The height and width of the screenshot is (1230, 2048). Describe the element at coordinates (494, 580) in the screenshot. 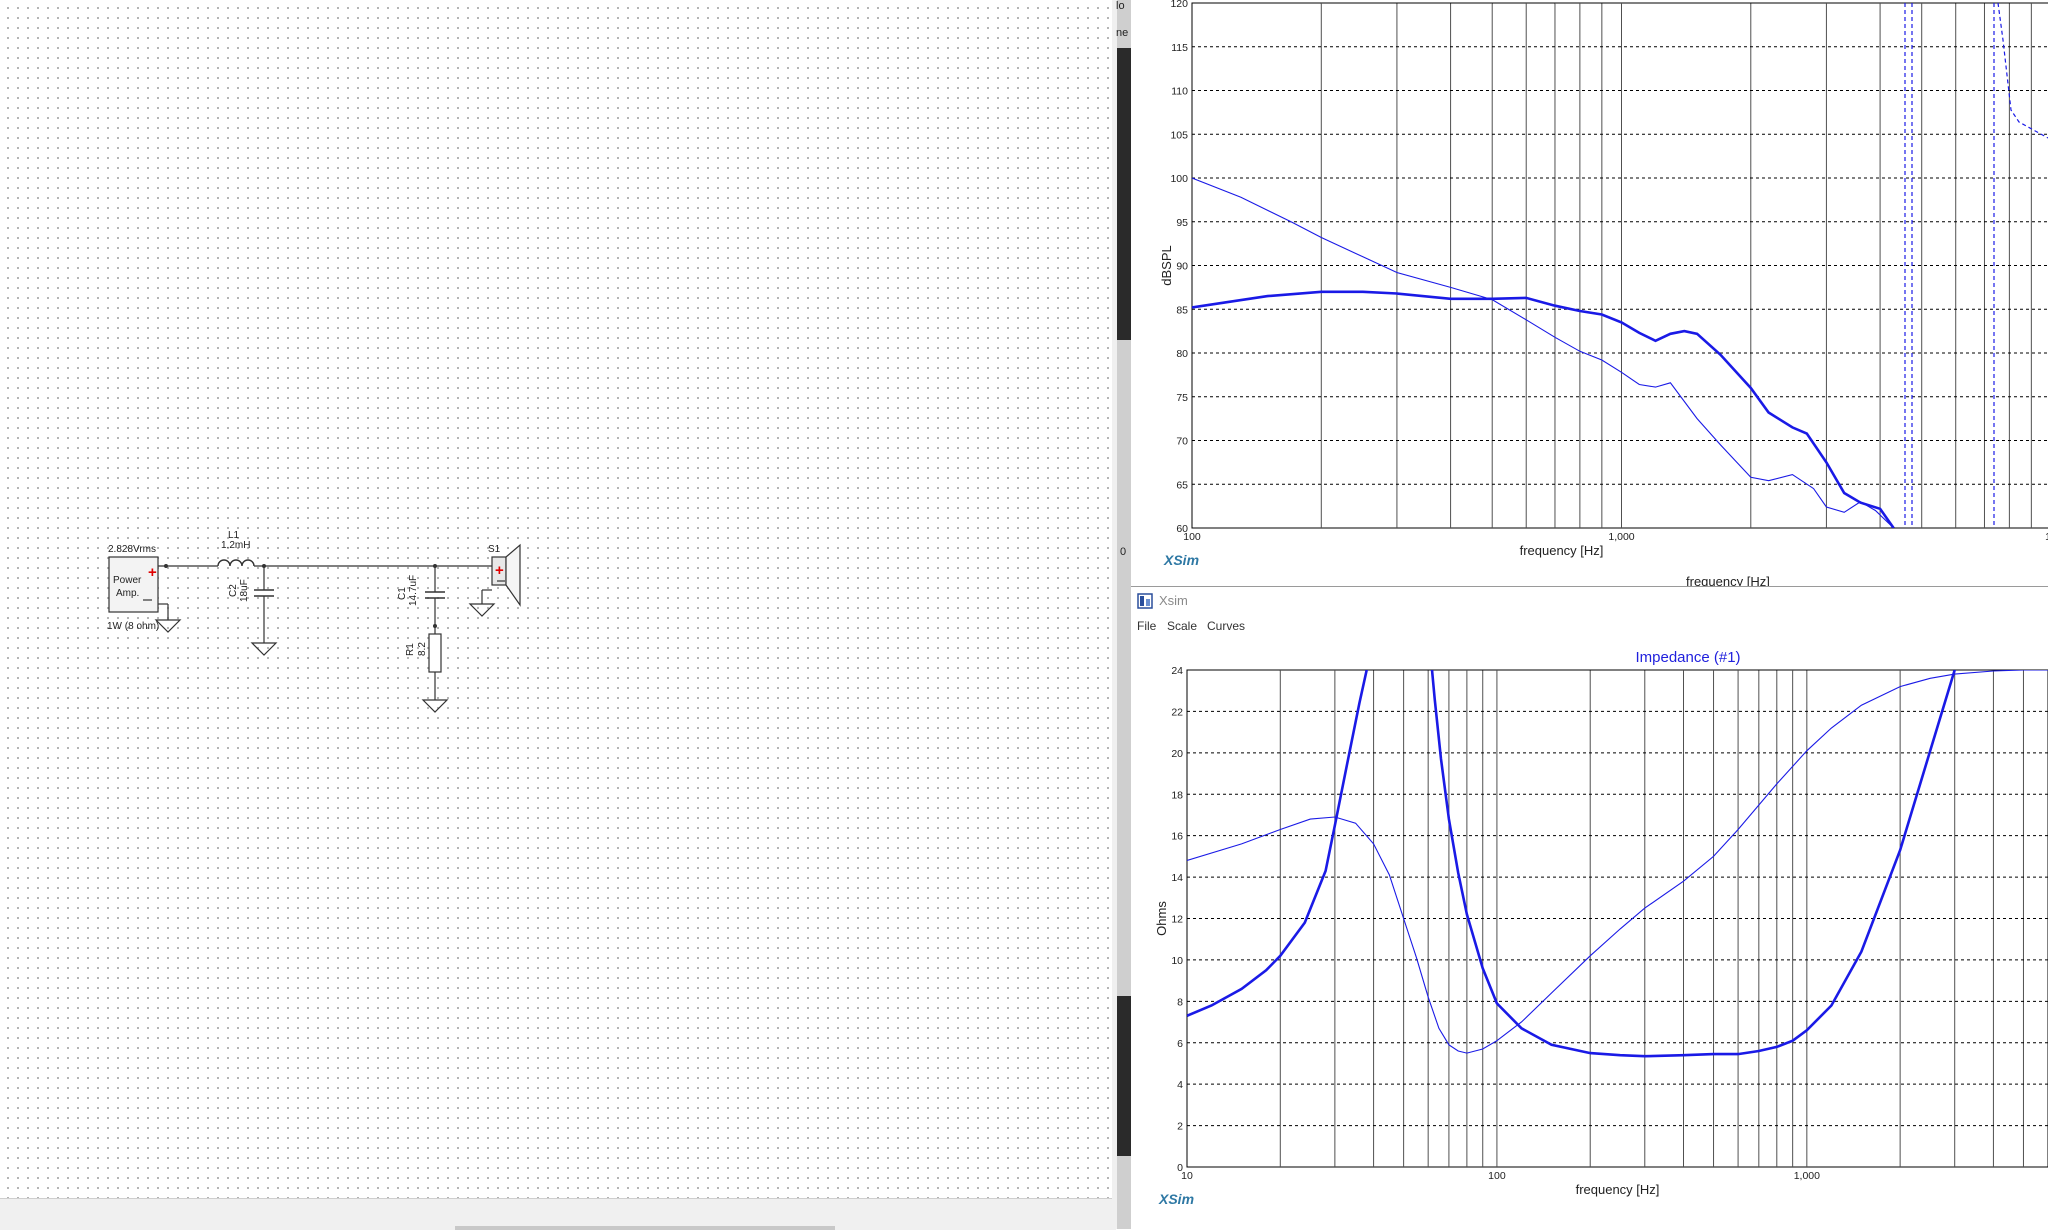

I see `speaker-s1: + S1` at that location.